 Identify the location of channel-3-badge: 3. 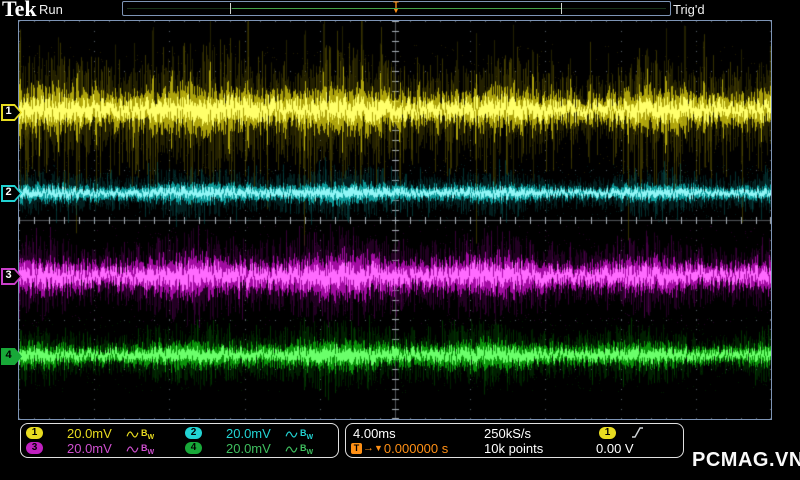
(34, 448).